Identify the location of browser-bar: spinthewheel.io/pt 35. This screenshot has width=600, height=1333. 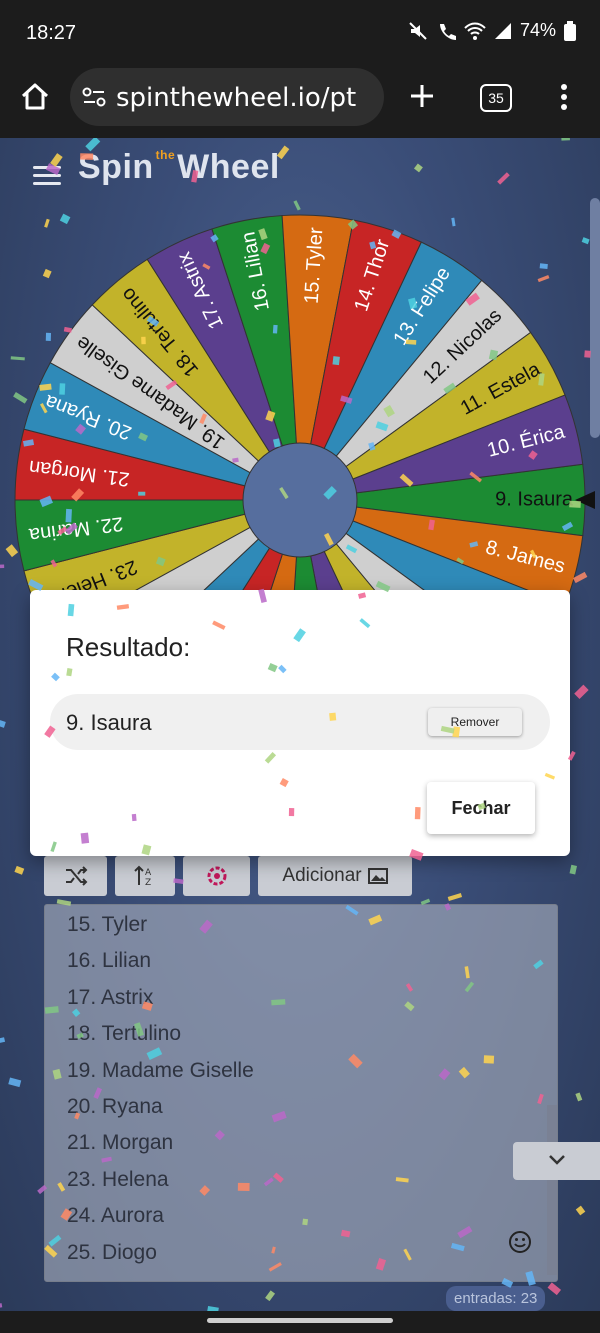
(300, 102).